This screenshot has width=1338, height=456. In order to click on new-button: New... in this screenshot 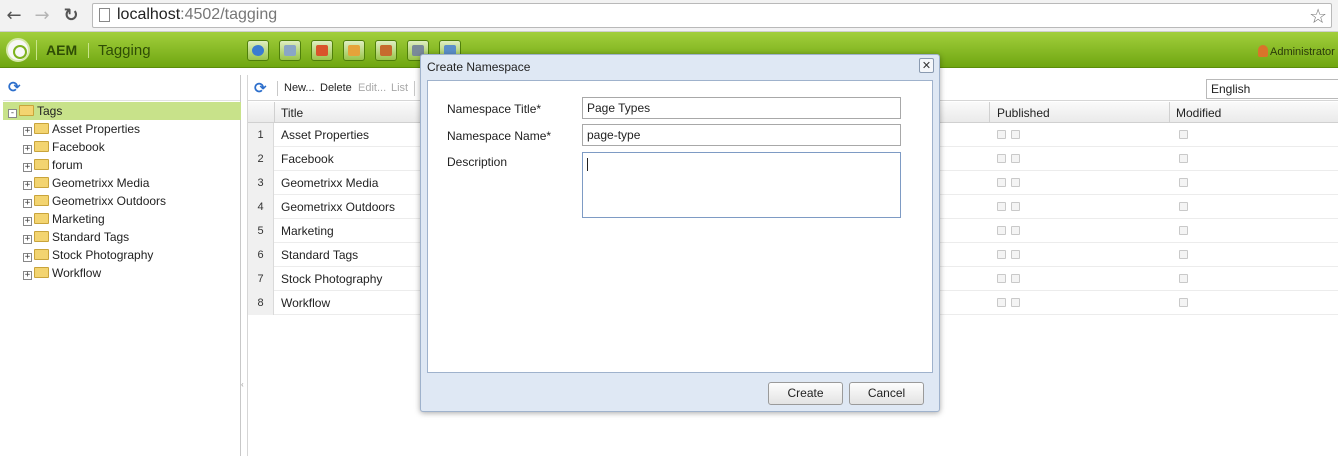, I will do `click(299, 88)`.